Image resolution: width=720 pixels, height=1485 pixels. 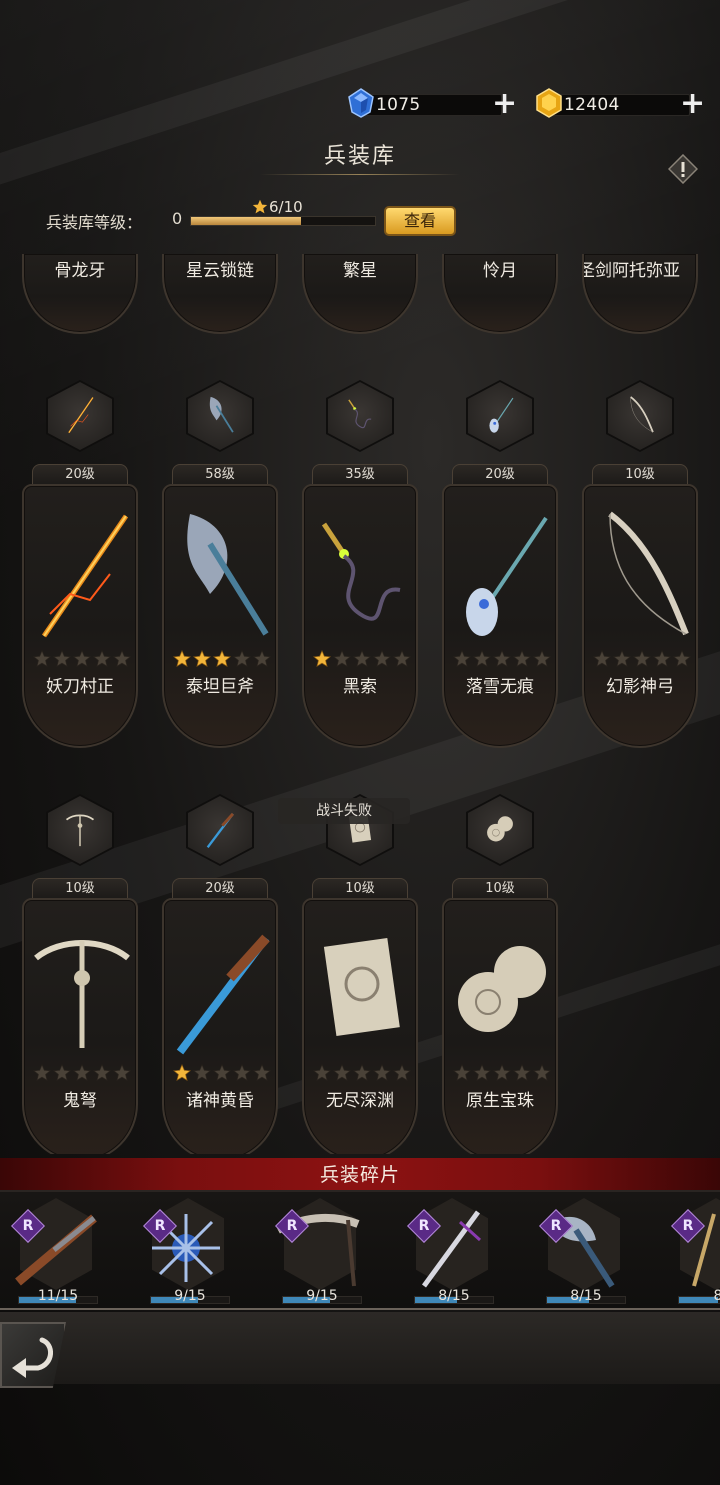 I want to click on scythe-icon, so click(x=318, y=1250).